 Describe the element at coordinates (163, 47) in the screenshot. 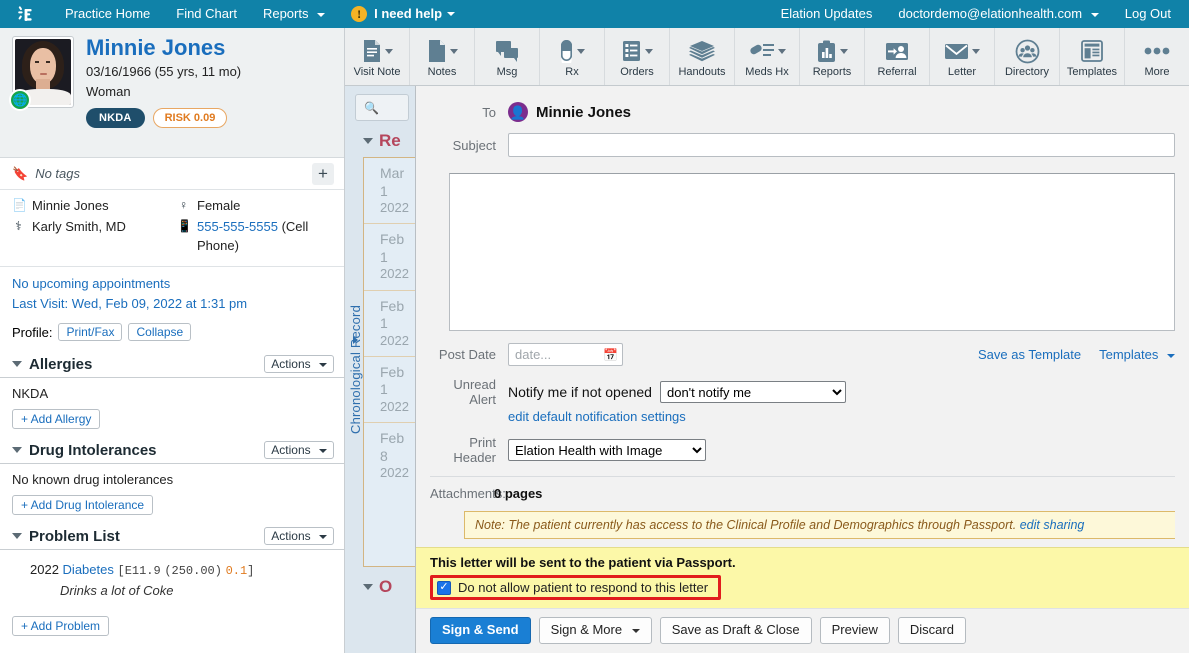

I see `page-title: Minnie Jones` at that location.